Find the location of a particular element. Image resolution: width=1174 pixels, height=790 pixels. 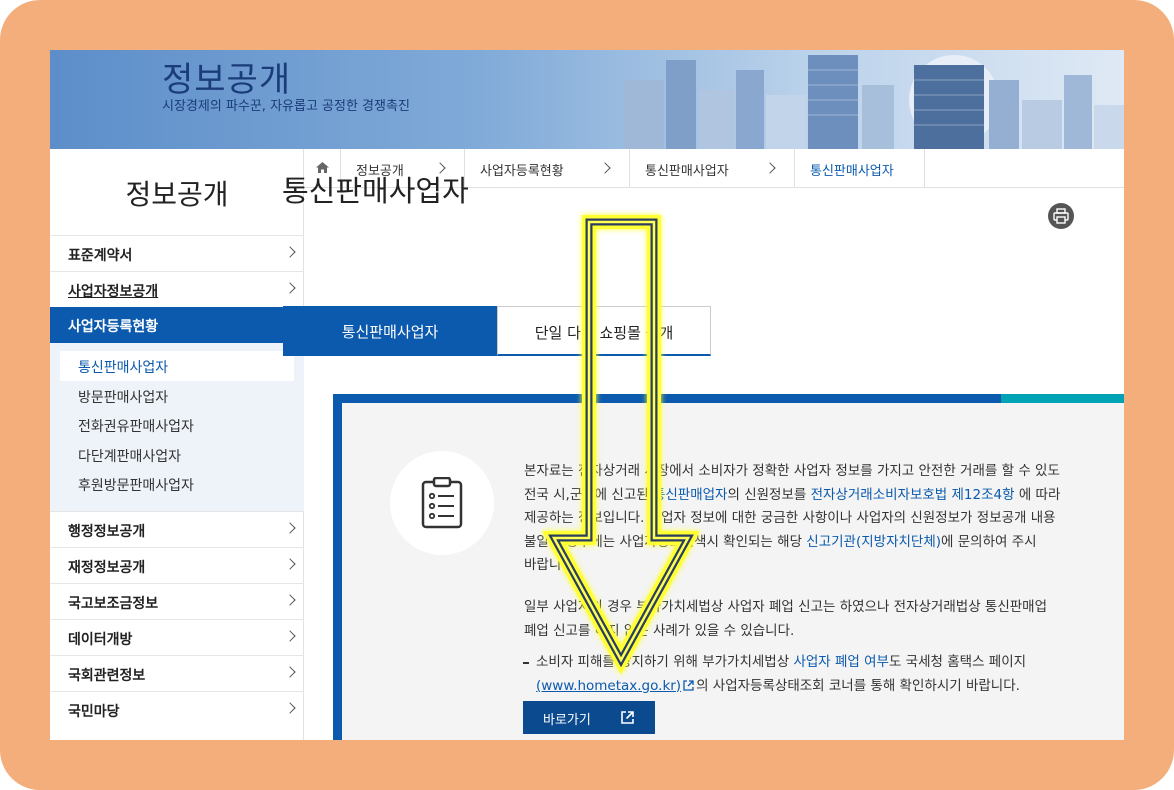

page-title: 통신판매사업자 is located at coordinates (375, 191).